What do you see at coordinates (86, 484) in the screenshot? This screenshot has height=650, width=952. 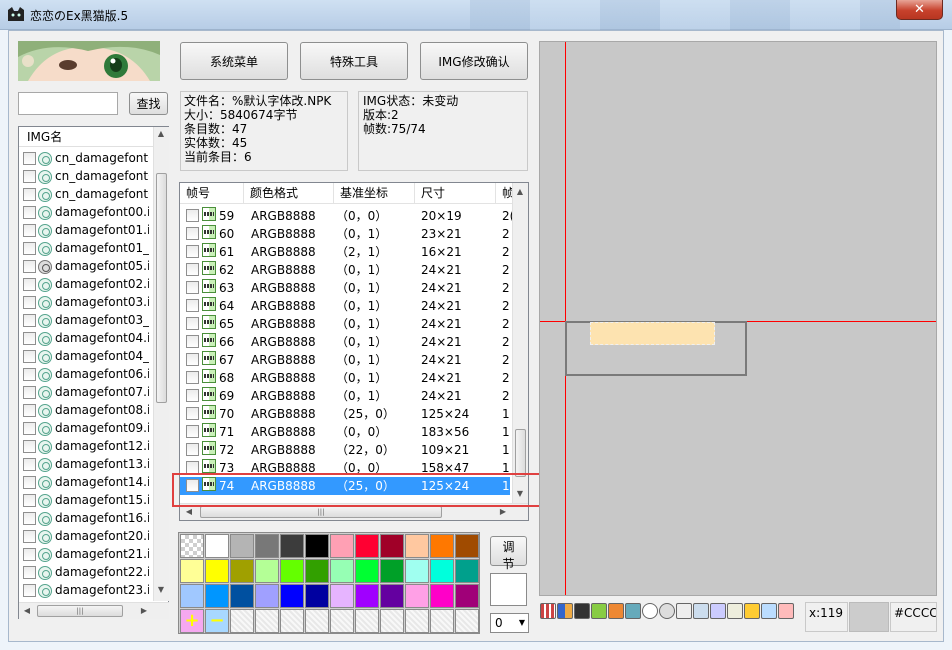 I see `img-list-item: damagefont14.im` at bounding box center [86, 484].